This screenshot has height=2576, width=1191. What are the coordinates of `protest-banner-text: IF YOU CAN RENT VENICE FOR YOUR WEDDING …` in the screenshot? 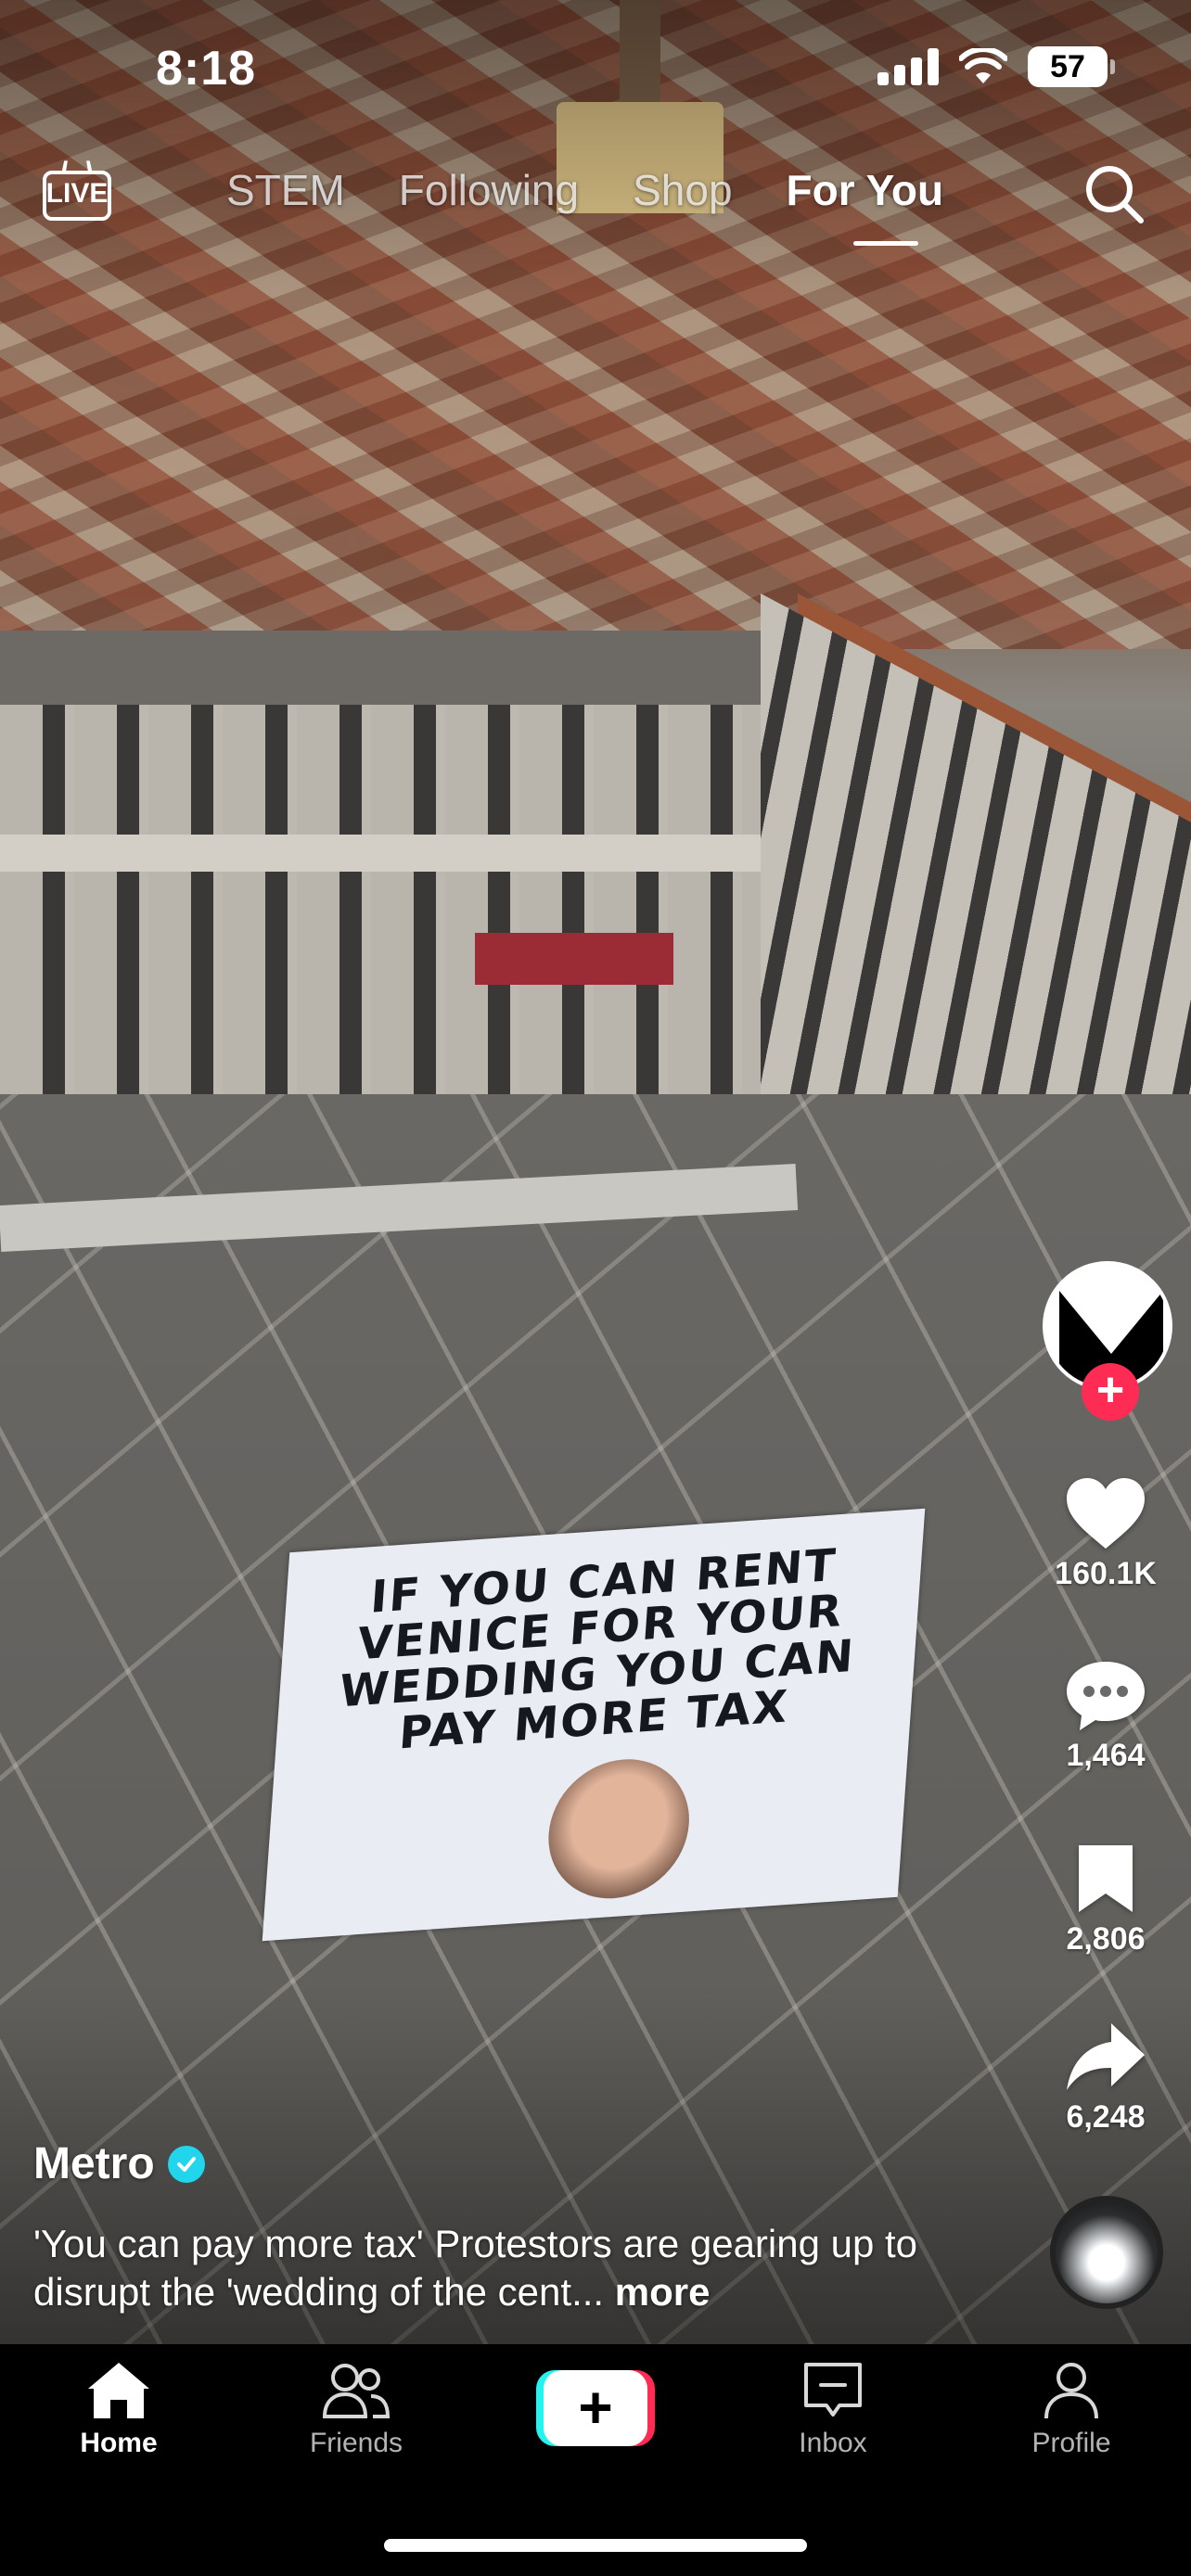 It's located at (597, 1649).